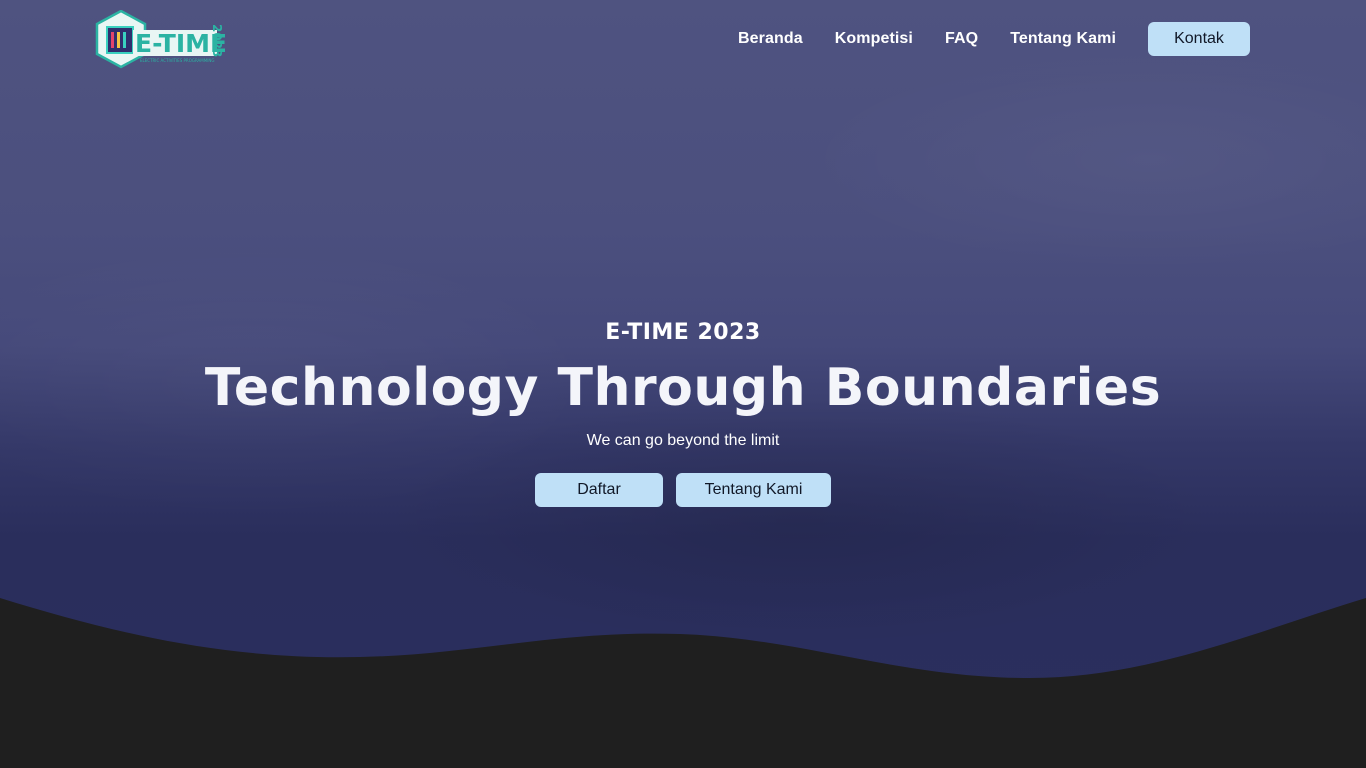 Image resolution: width=1366 pixels, height=768 pixels. Describe the element at coordinates (599, 490) in the screenshot. I see `register-button: Daftar` at that location.